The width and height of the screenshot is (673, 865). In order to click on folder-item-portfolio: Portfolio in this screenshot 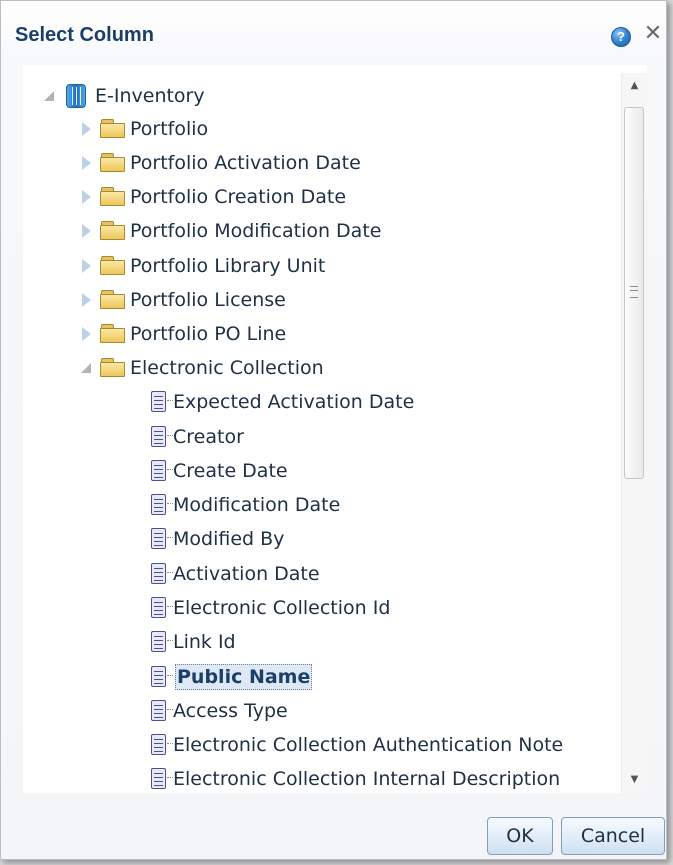, I will do `click(143, 129)`.